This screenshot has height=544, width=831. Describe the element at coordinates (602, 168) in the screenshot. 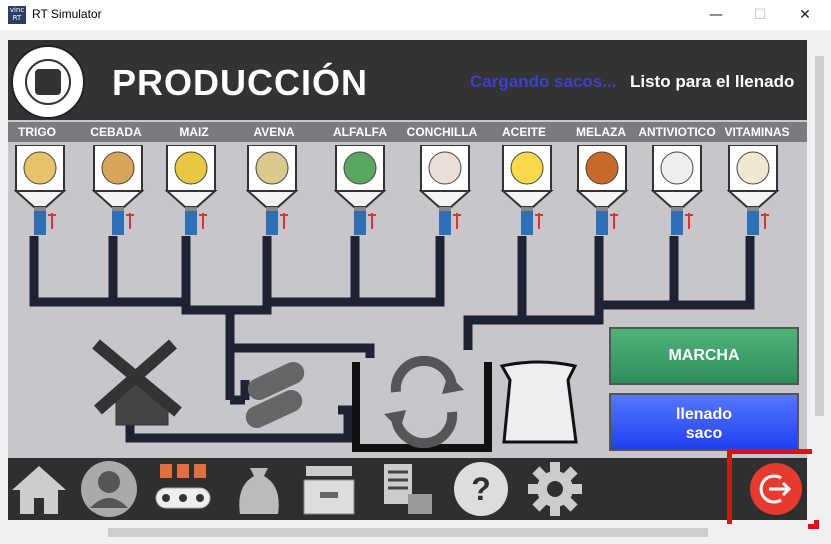

I see `honey-jar-icon` at that location.